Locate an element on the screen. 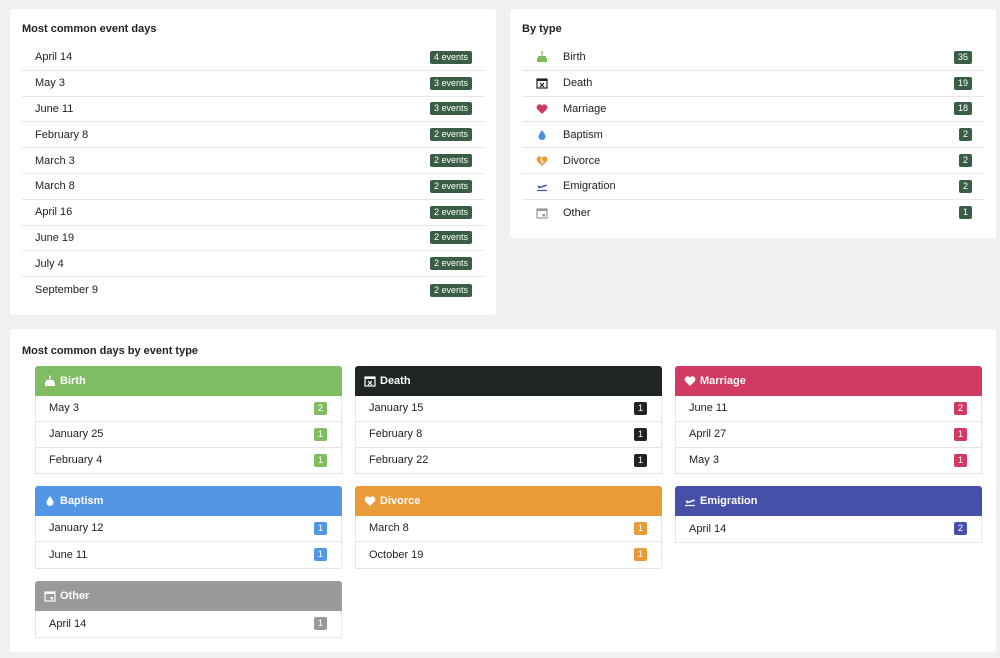 Image resolution: width=1000 pixels, height=658 pixels. event-date: April 27 is located at coordinates (708, 434).